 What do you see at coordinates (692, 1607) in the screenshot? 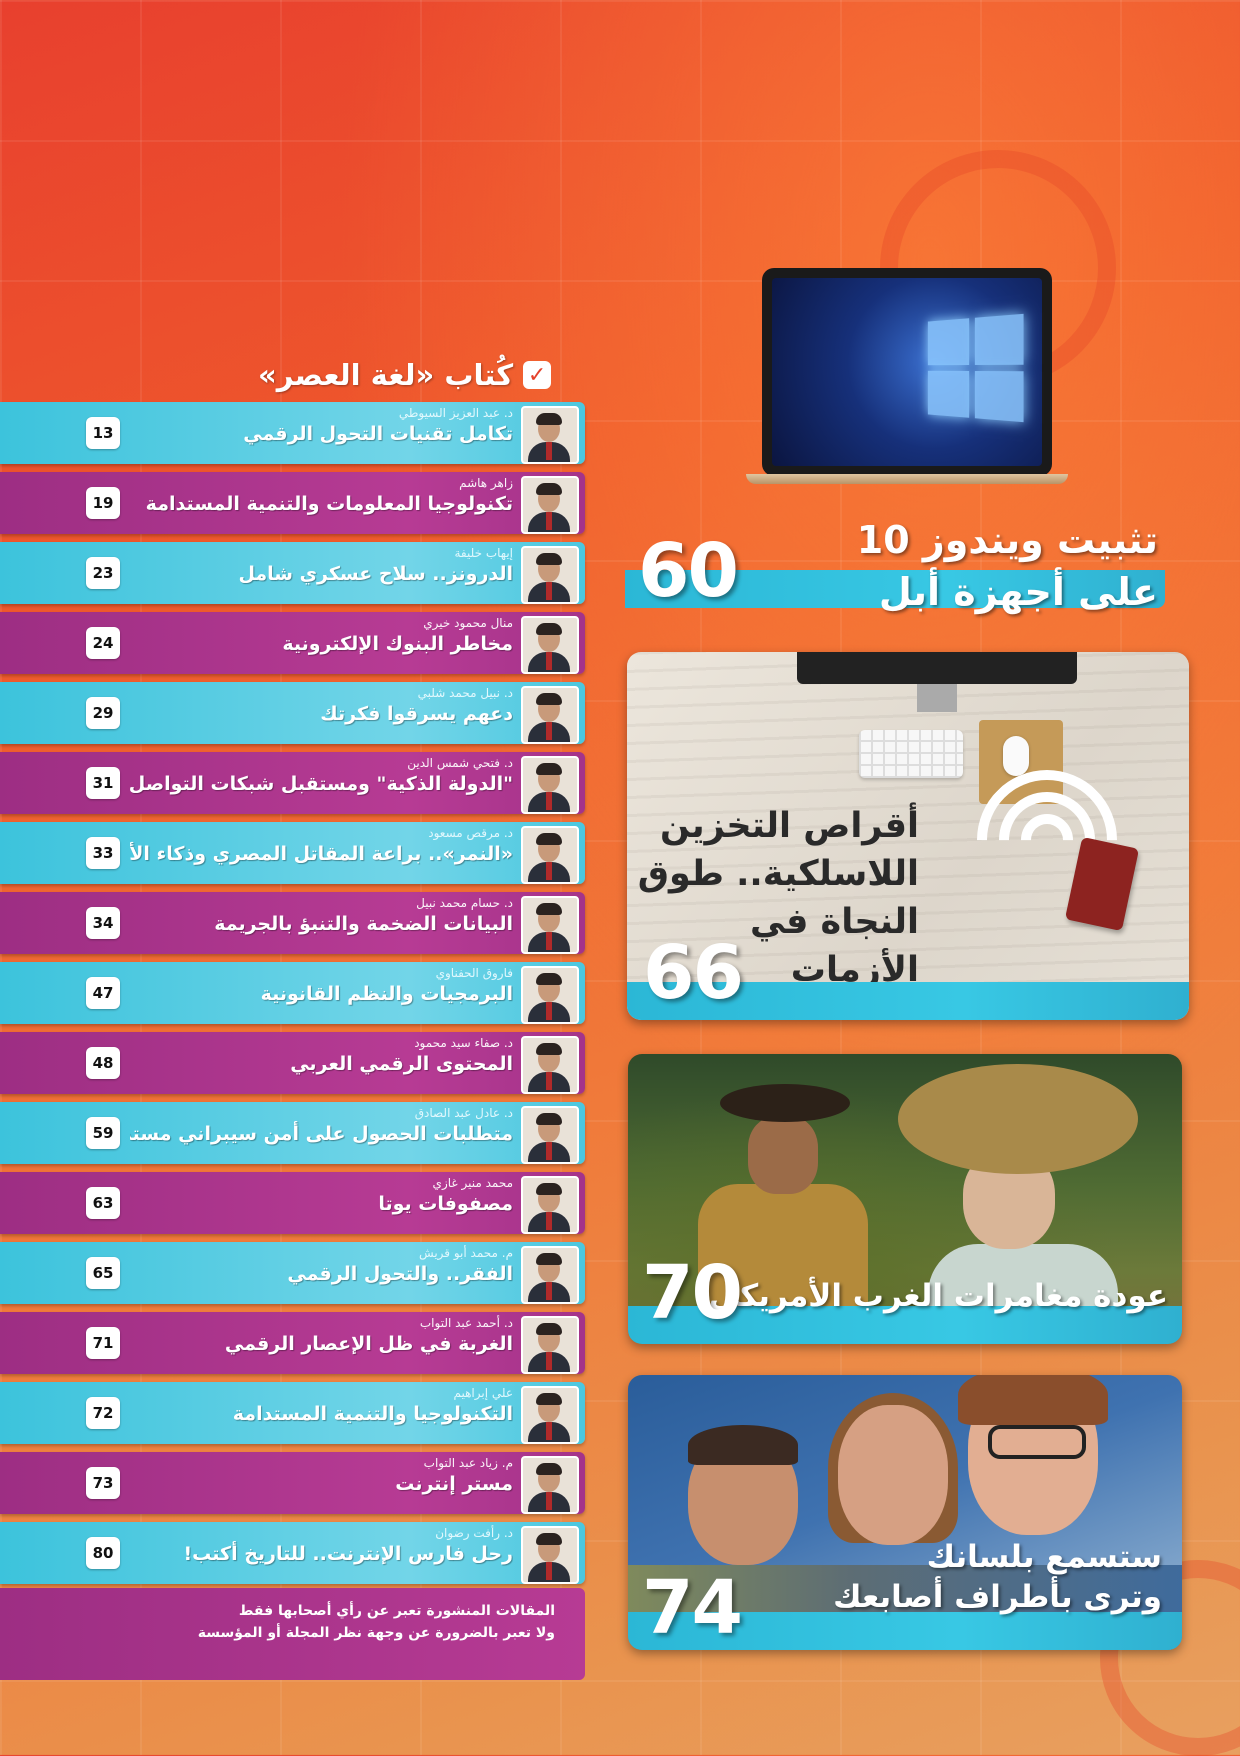
I see `feature-page-number: 74` at bounding box center [692, 1607].